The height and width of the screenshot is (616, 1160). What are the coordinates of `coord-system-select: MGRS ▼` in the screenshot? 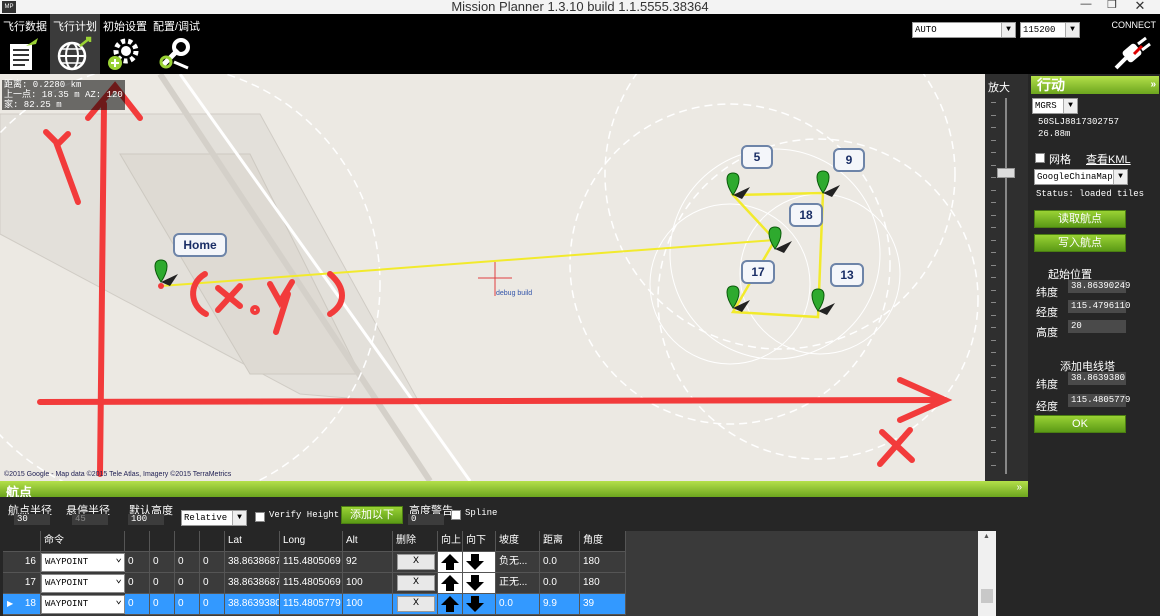 It's located at (1055, 106).